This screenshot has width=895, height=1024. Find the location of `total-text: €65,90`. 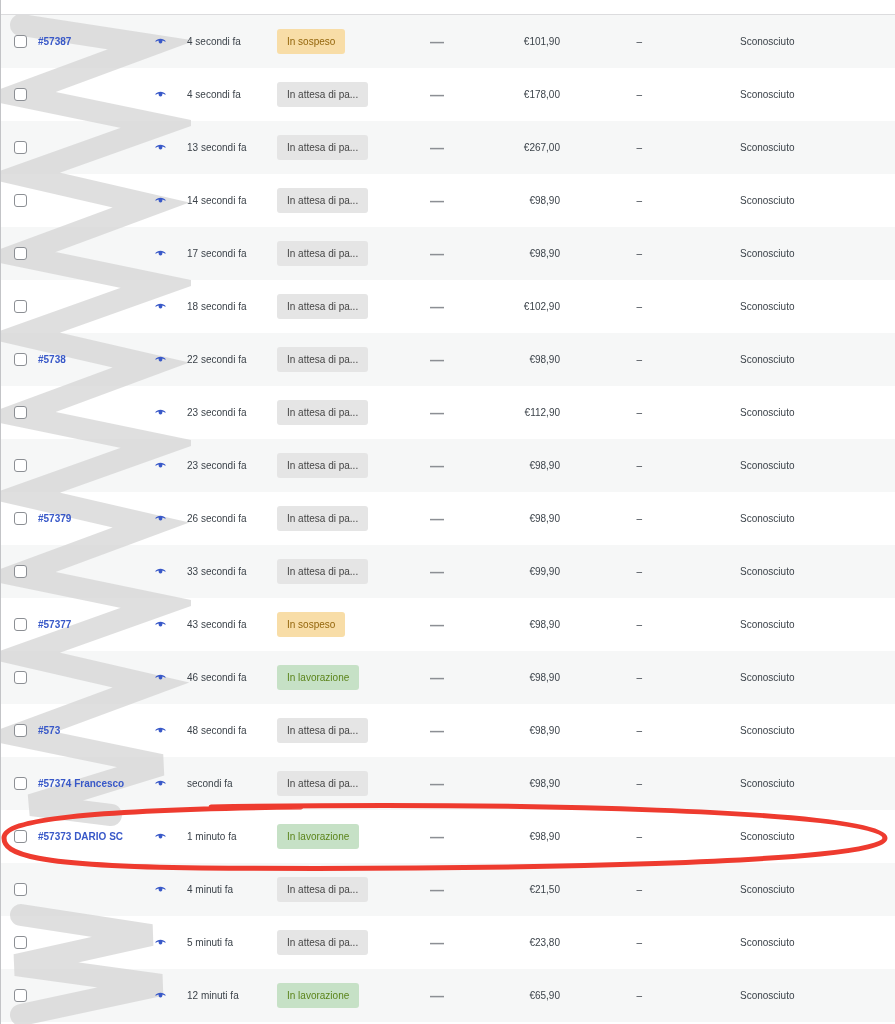

total-text: €65,90 is located at coordinates (544, 995).